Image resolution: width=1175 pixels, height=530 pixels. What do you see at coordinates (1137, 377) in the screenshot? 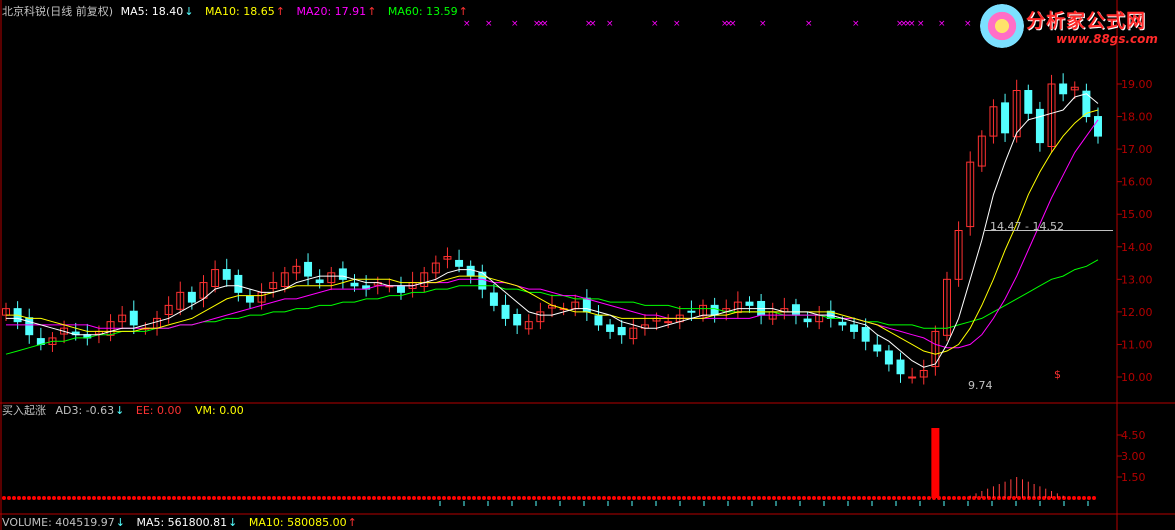
I see `price-tick-label: 10.00` at bounding box center [1137, 377].